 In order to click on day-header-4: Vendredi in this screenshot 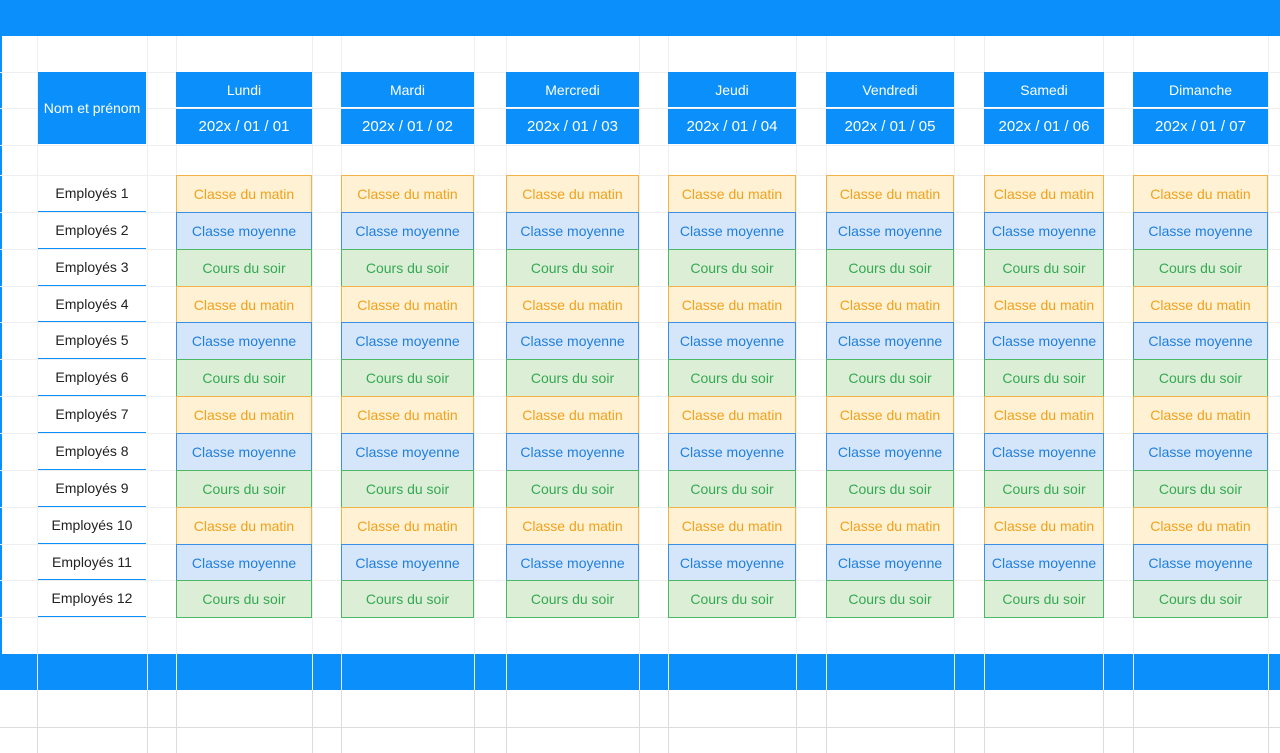, I will do `click(890, 89)`.